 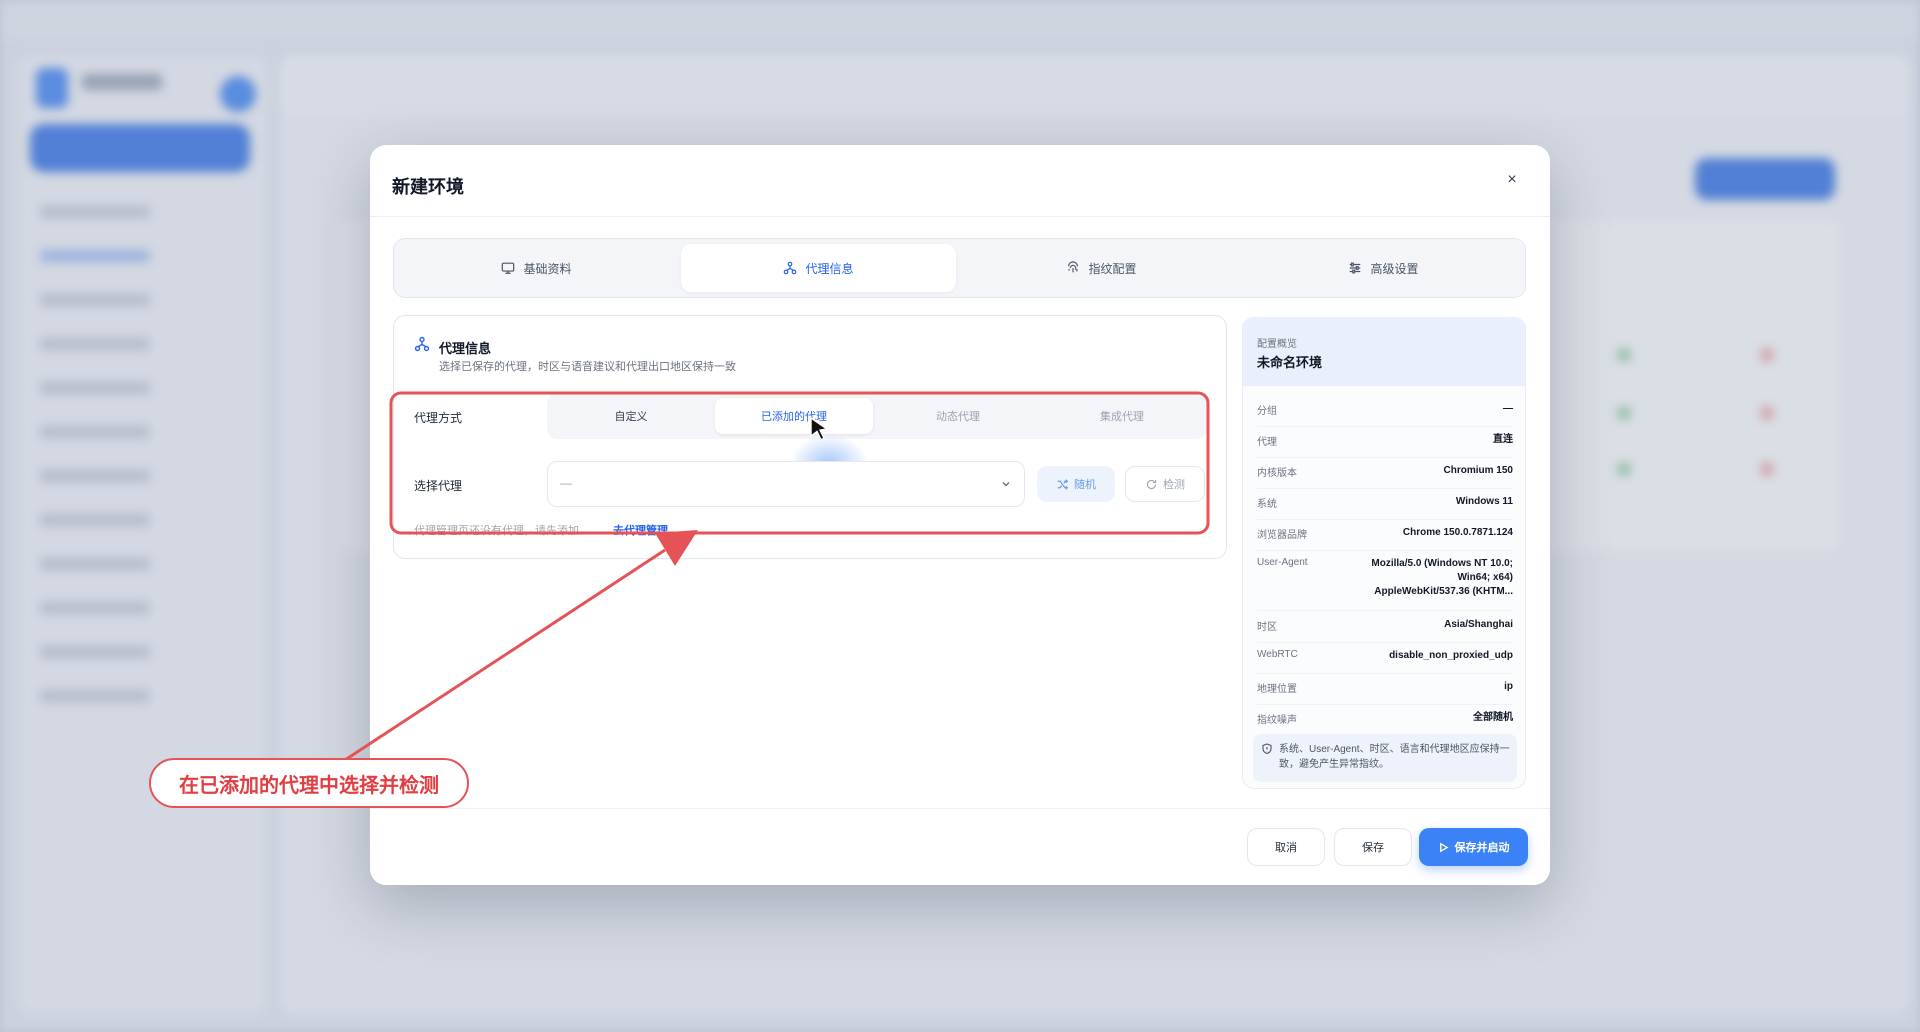 I want to click on check-button: 检测, so click(x=1165, y=484).